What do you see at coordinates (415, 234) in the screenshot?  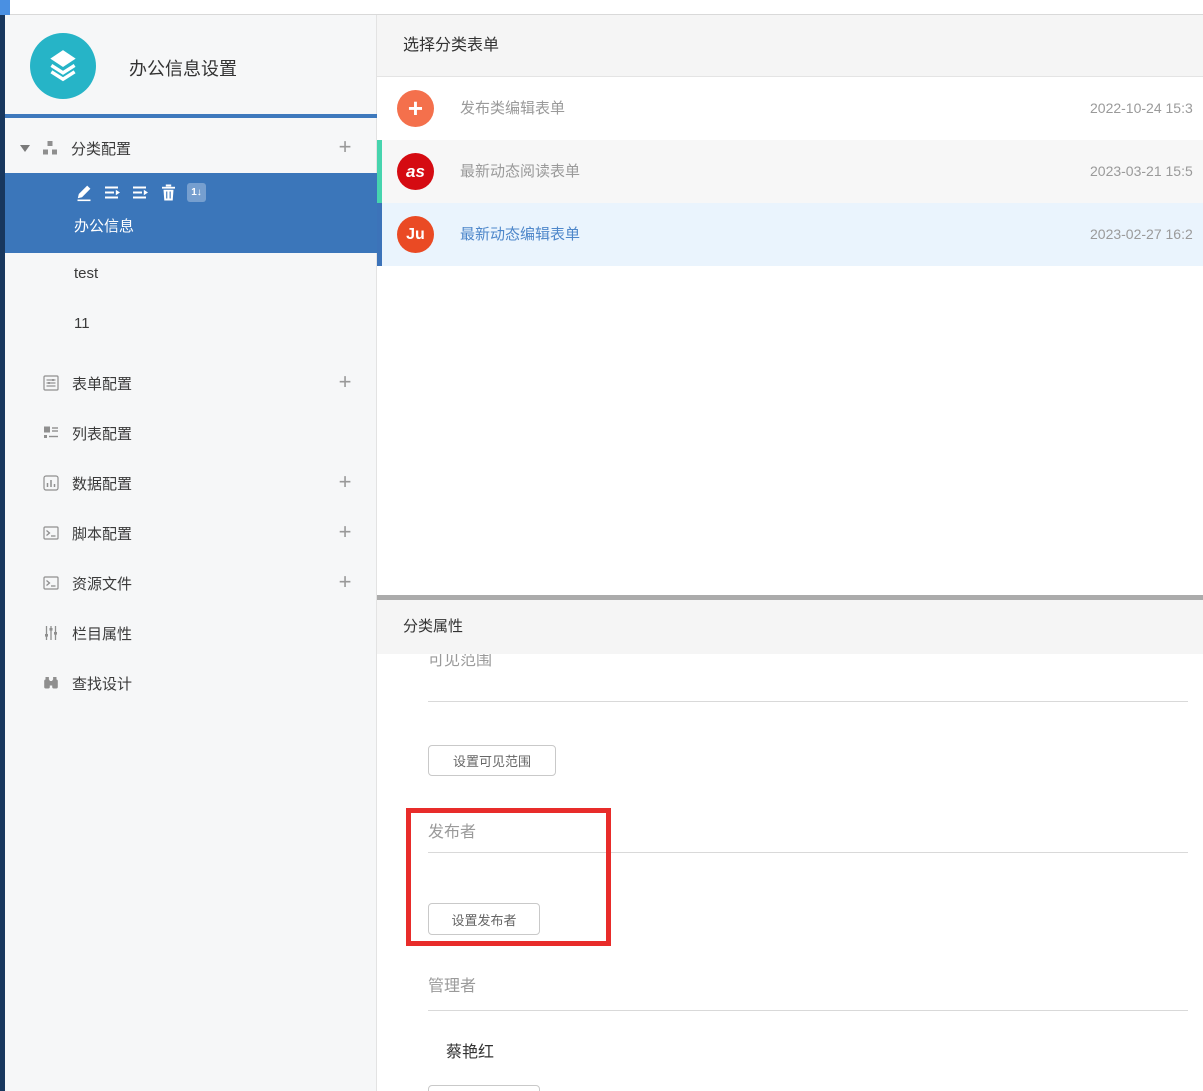 I see `stumbleupon-icon: Ju` at bounding box center [415, 234].